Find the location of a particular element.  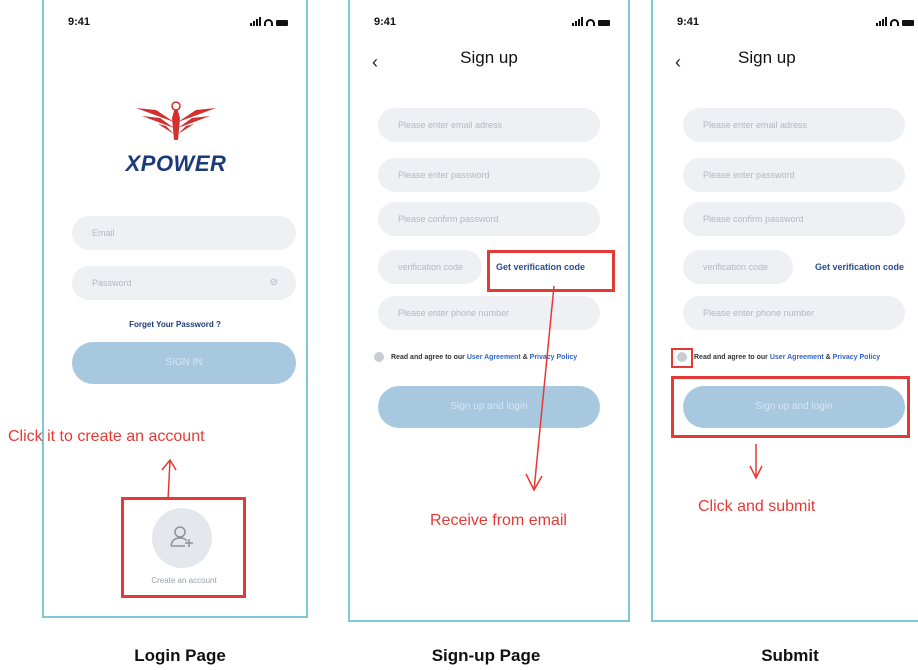

annotation-create-account: Click it to create an account is located at coordinates (106, 436).